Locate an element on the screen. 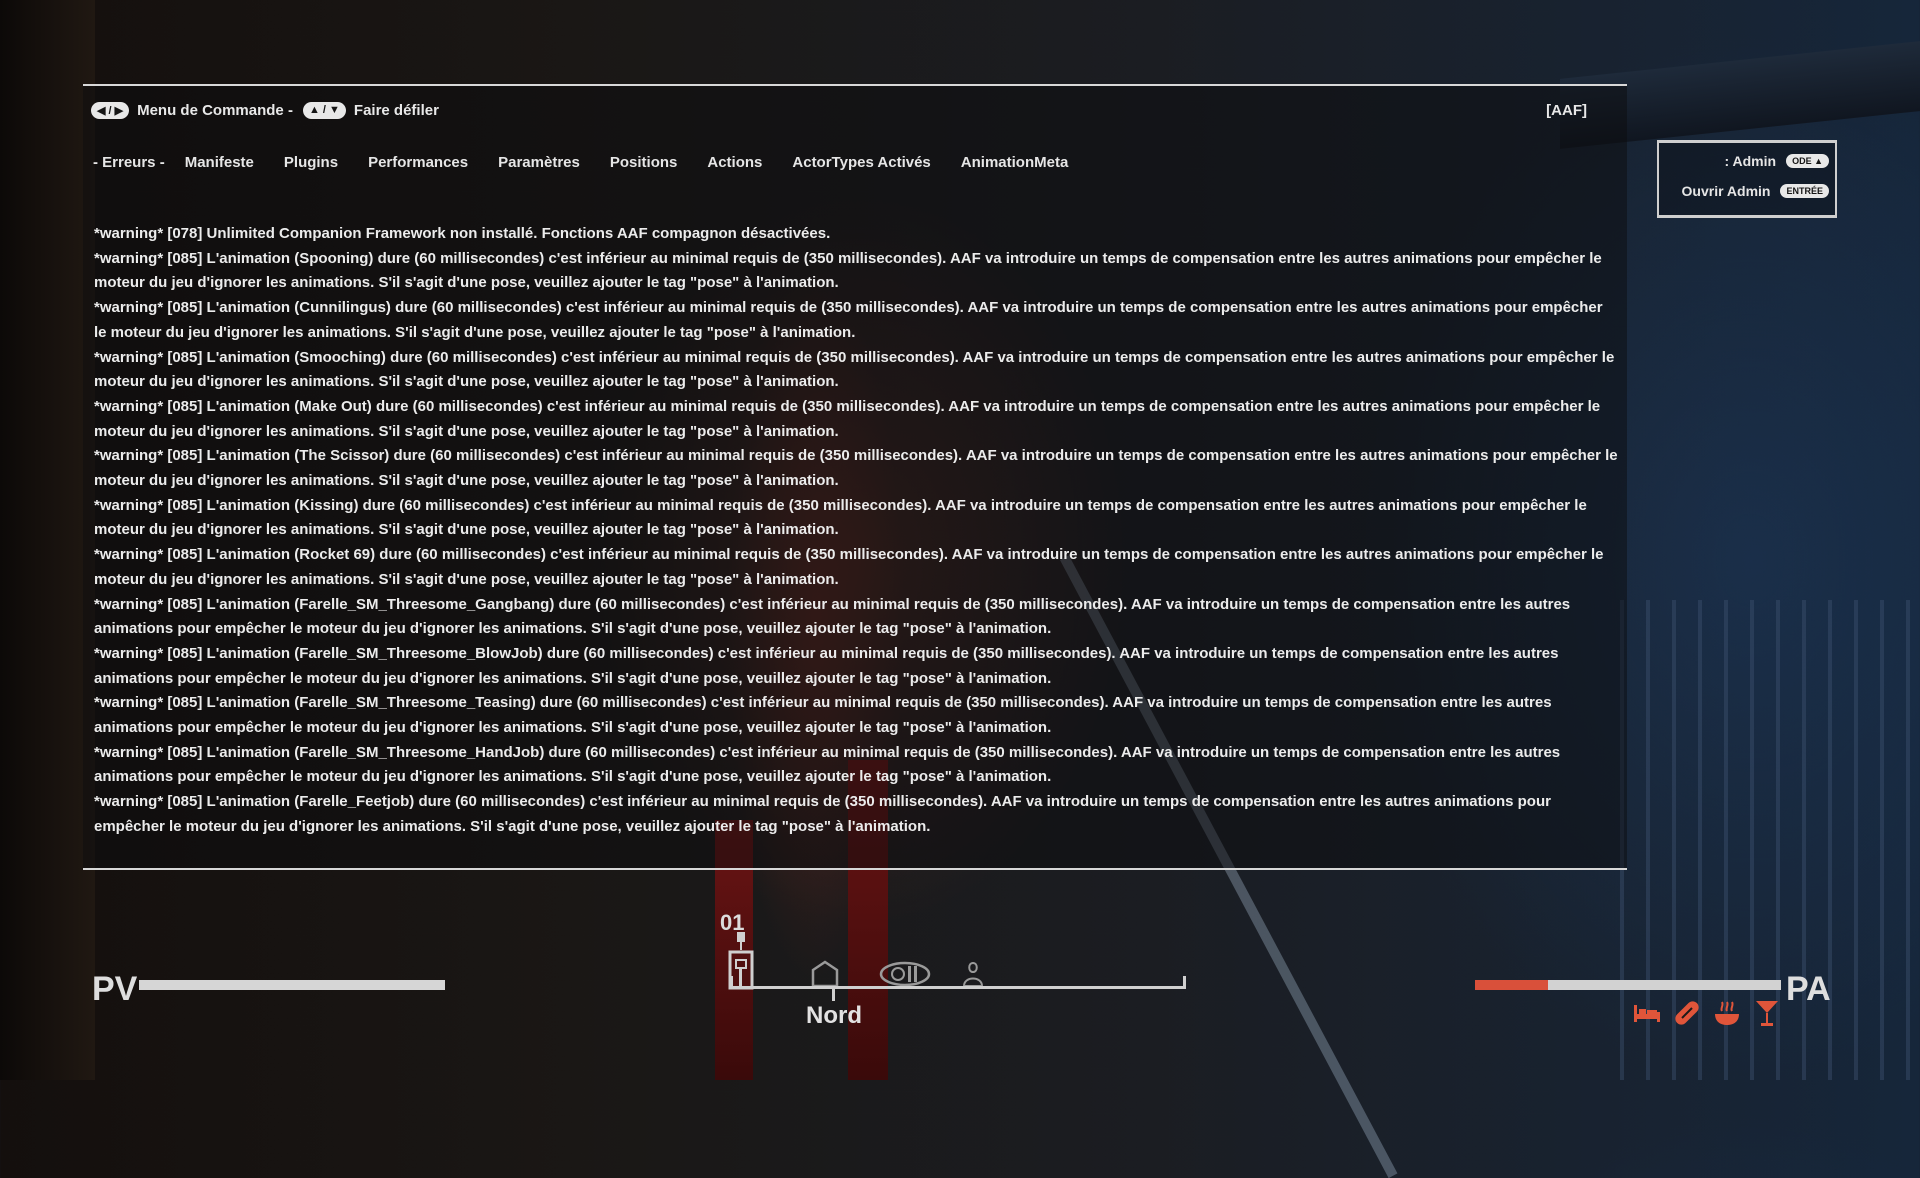 Image resolution: width=1920 pixels, height=1178 pixels. compass-direction: Nord is located at coordinates (834, 1015).